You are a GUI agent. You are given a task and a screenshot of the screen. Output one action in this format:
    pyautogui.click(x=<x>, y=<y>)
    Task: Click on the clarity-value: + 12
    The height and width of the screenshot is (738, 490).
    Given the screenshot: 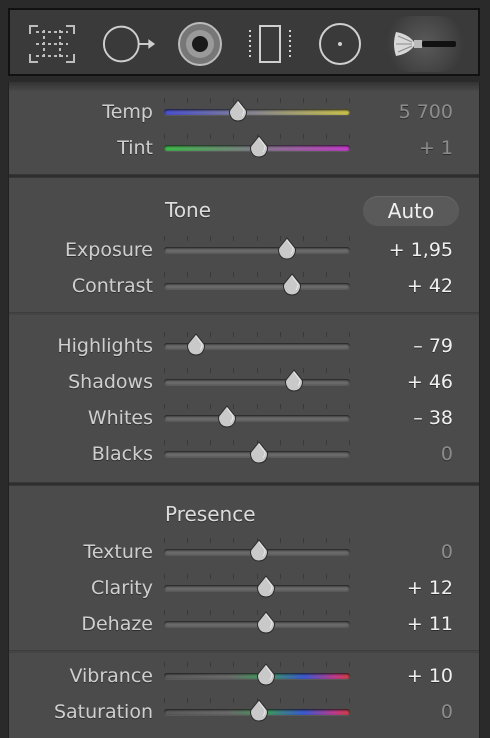 What is the action you would take?
    pyautogui.click(x=430, y=588)
    